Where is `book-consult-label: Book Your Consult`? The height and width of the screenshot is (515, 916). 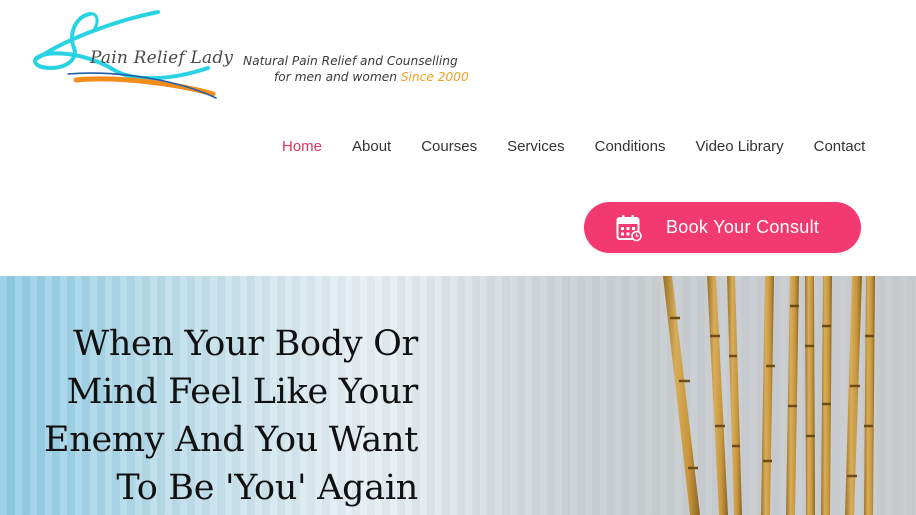
book-consult-label: Book Your Consult is located at coordinates (743, 227).